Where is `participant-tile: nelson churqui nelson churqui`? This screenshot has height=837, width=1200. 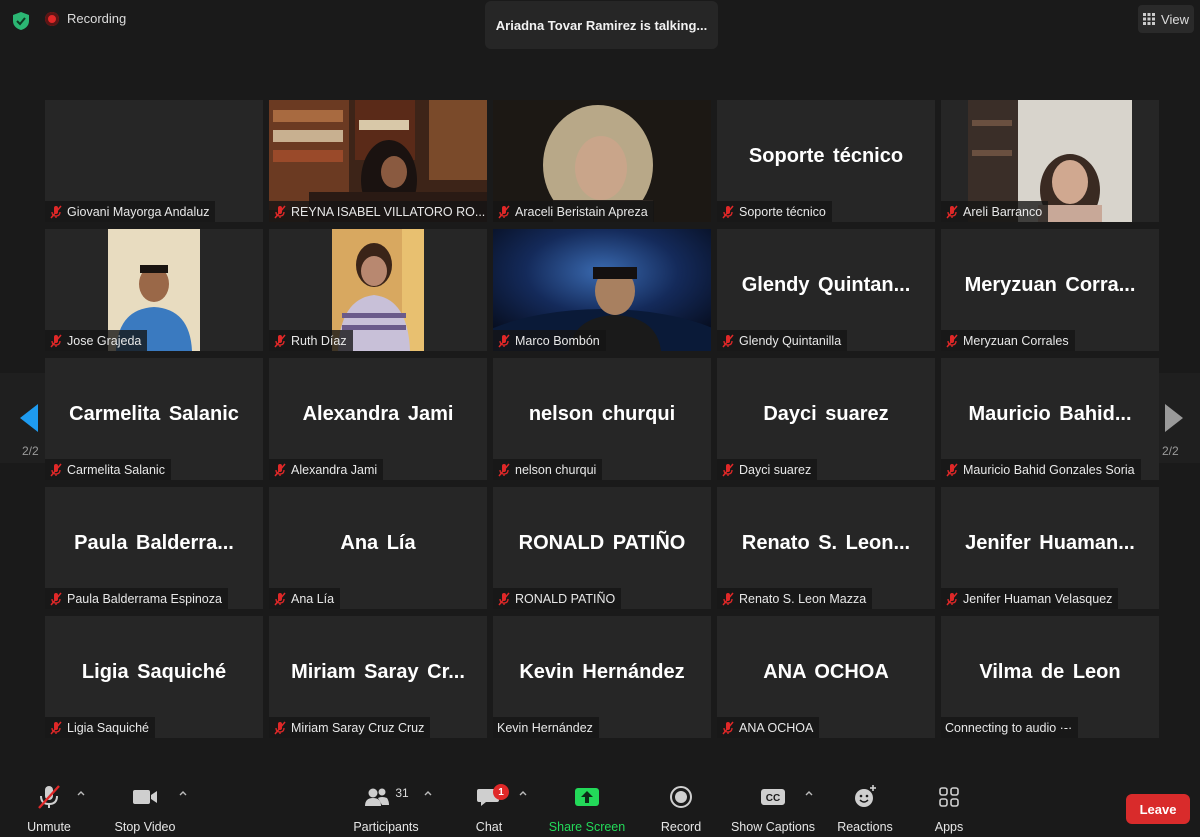
participant-tile: nelson churqui nelson churqui is located at coordinates (602, 419).